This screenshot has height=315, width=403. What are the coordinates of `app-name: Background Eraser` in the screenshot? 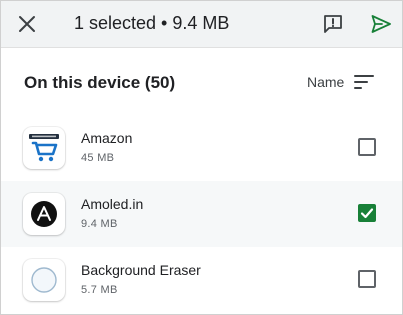 It's located at (141, 270).